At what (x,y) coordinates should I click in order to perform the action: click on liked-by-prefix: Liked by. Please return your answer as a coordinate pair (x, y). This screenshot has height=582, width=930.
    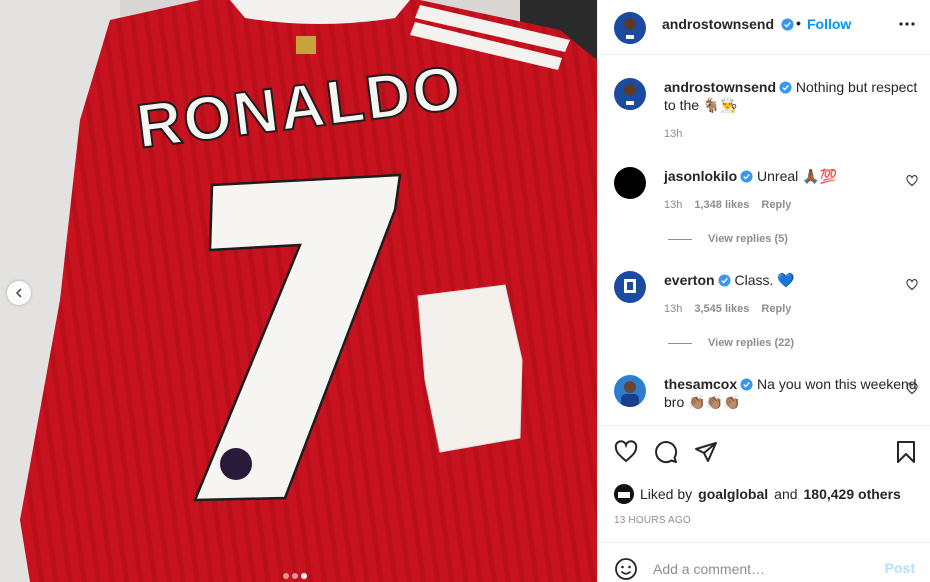
    Looking at the image, I should click on (666, 494).